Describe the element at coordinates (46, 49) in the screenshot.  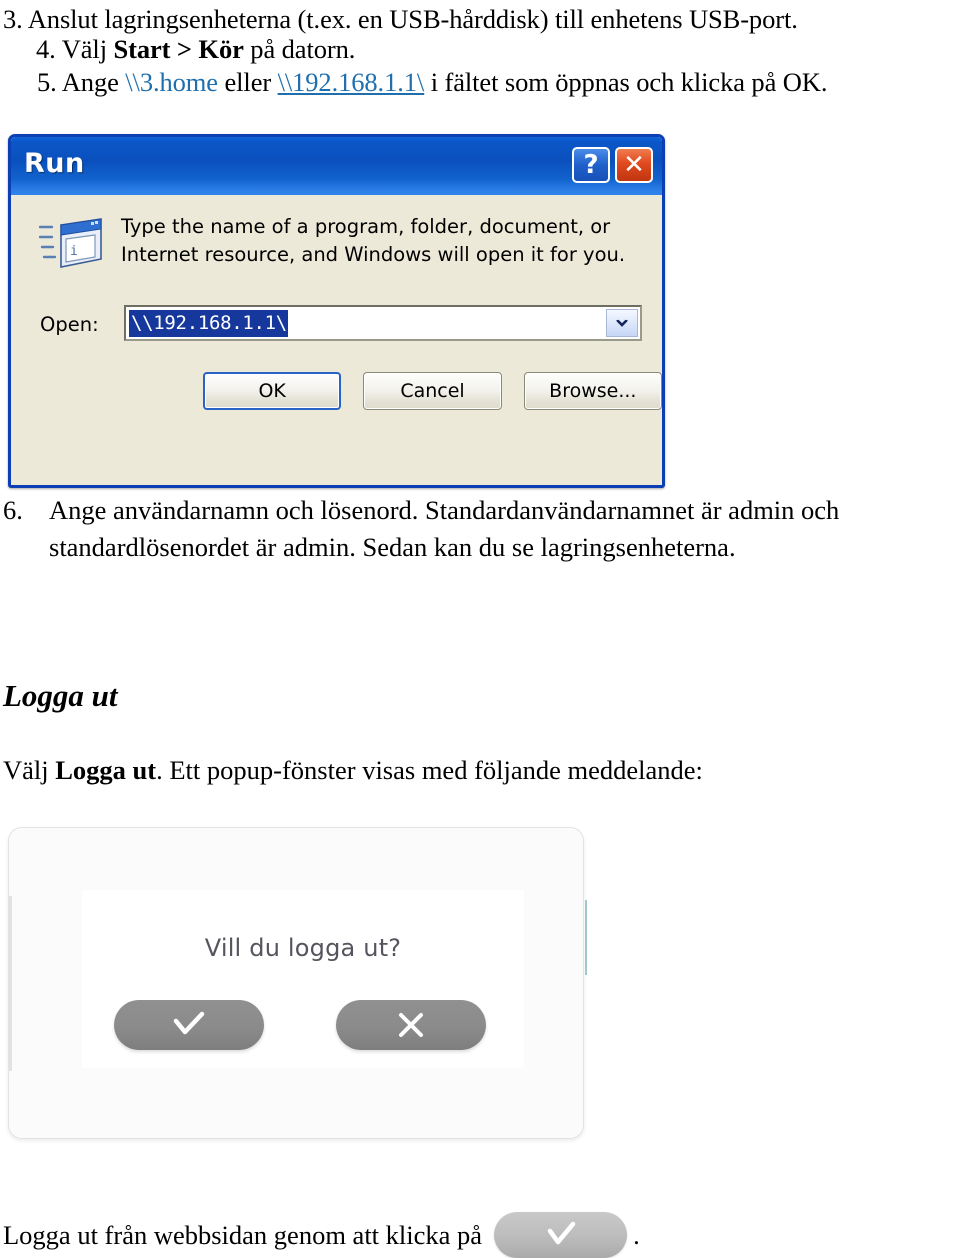
I see `step-4-number: 4.` at that location.